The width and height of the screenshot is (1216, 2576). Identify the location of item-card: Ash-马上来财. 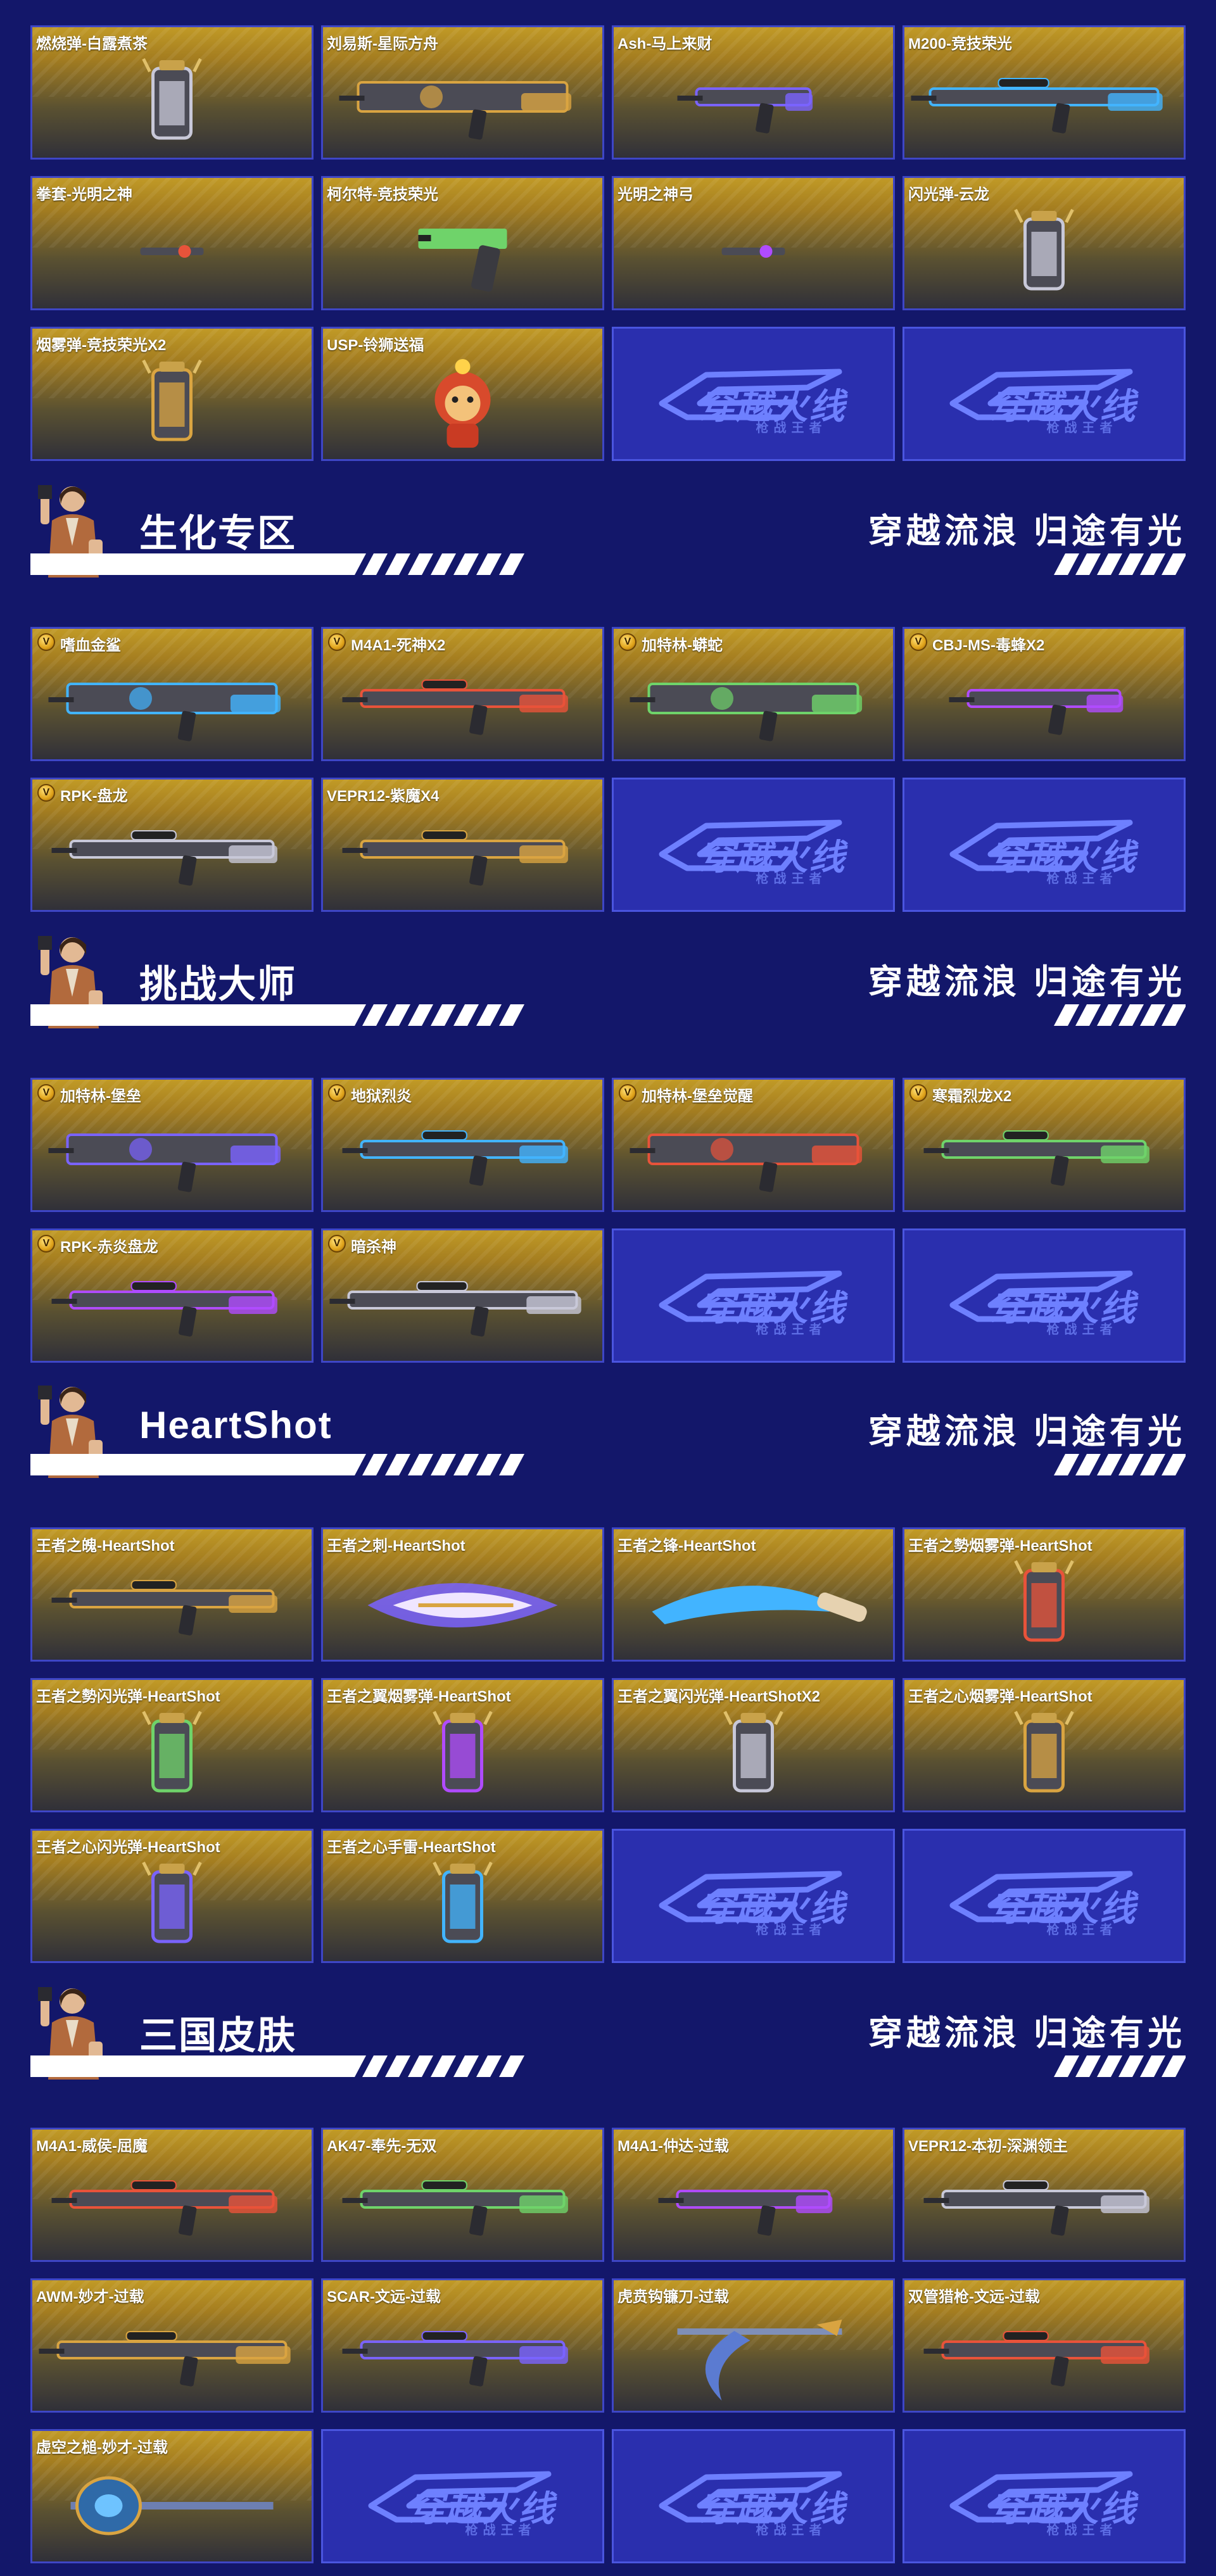
(753, 92).